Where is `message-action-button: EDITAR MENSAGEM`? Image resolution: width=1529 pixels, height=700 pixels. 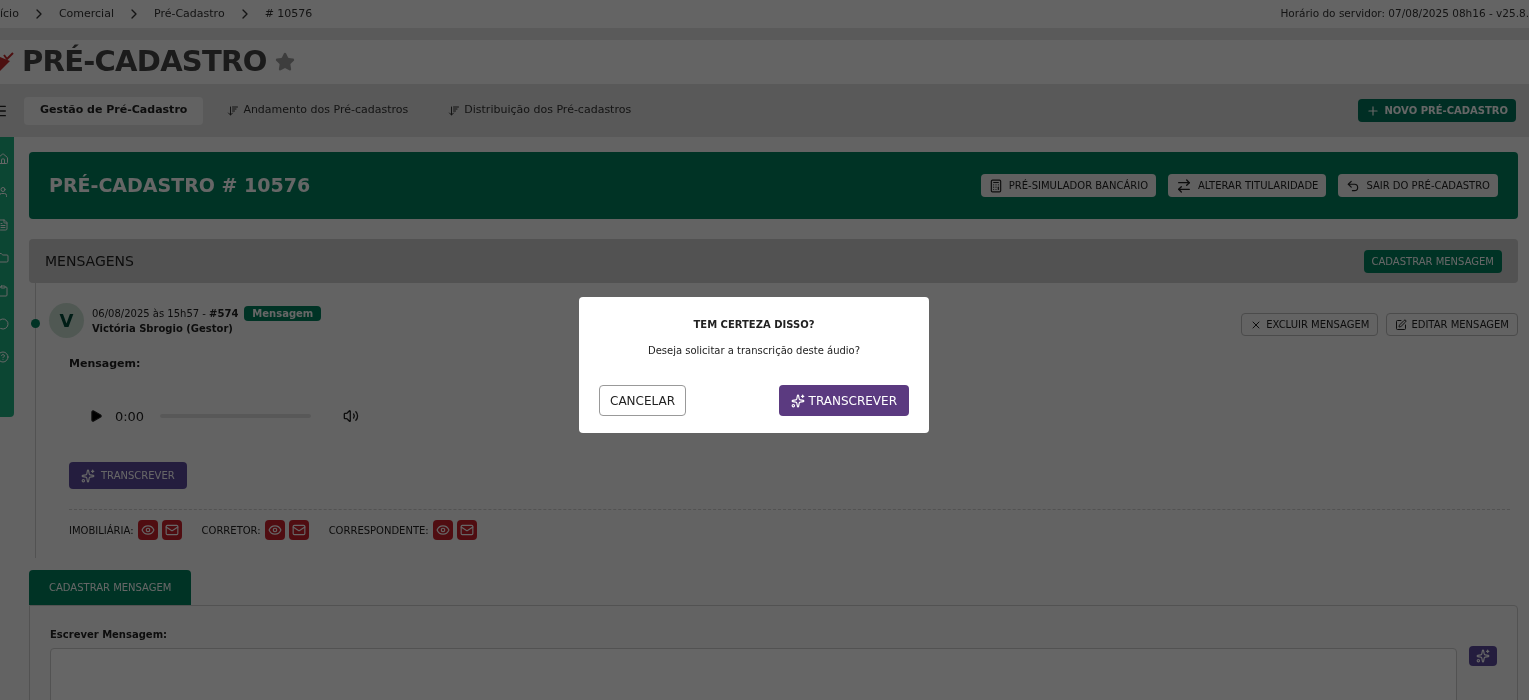
message-action-button: EDITAR MENSAGEM is located at coordinates (1452, 324).